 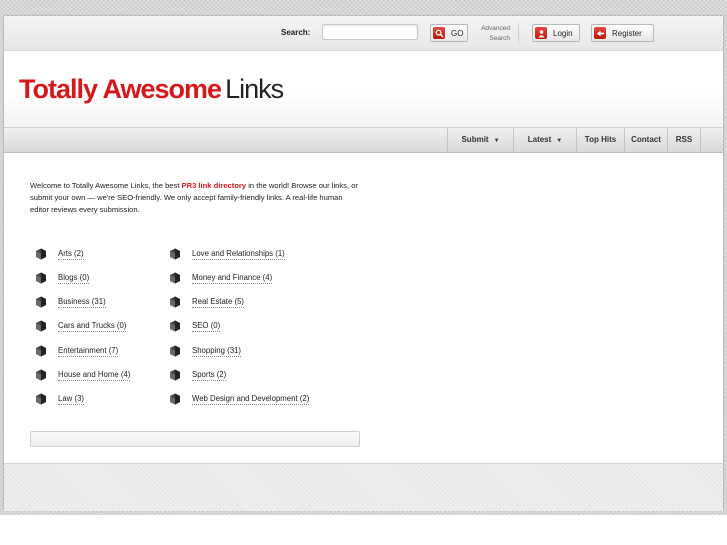 I want to click on category-link: Blogs (0), so click(x=62, y=278).